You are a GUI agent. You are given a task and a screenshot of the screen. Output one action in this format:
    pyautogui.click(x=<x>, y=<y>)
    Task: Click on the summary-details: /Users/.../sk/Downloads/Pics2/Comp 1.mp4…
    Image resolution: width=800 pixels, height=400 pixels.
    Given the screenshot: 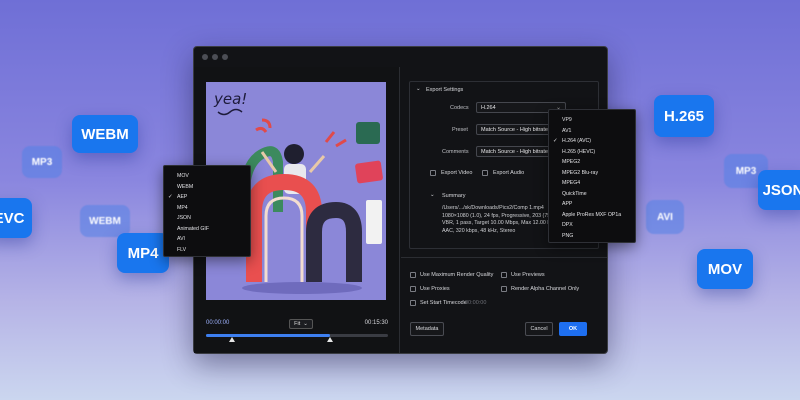 What is the action you would take?
    pyautogui.click(x=502, y=220)
    